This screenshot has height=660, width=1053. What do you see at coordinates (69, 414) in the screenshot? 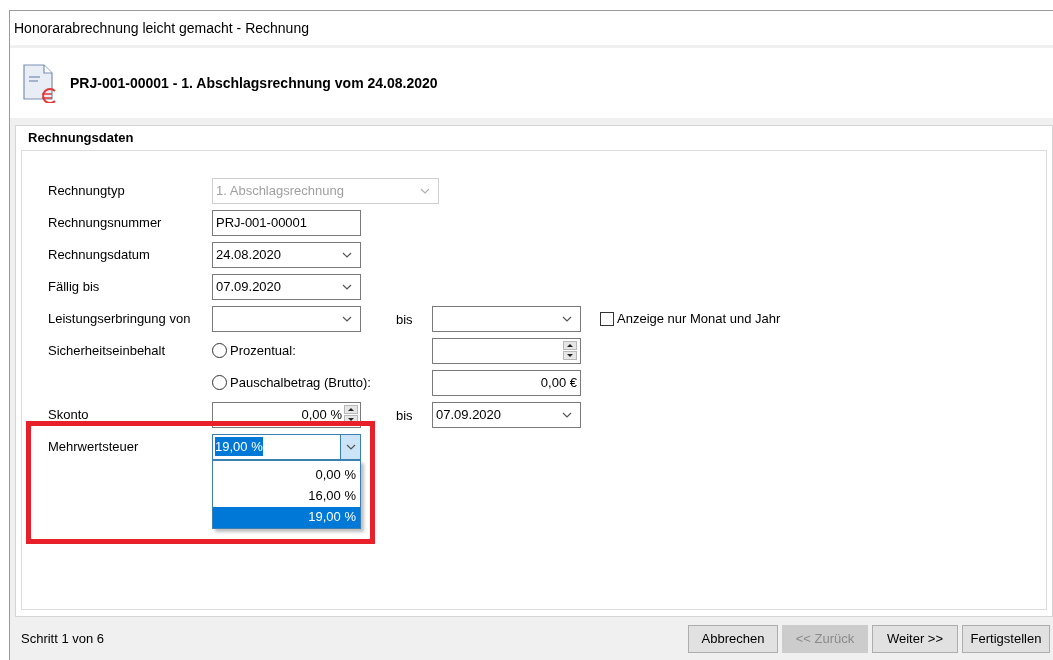
I see `field-label: Skonto` at bounding box center [69, 414].